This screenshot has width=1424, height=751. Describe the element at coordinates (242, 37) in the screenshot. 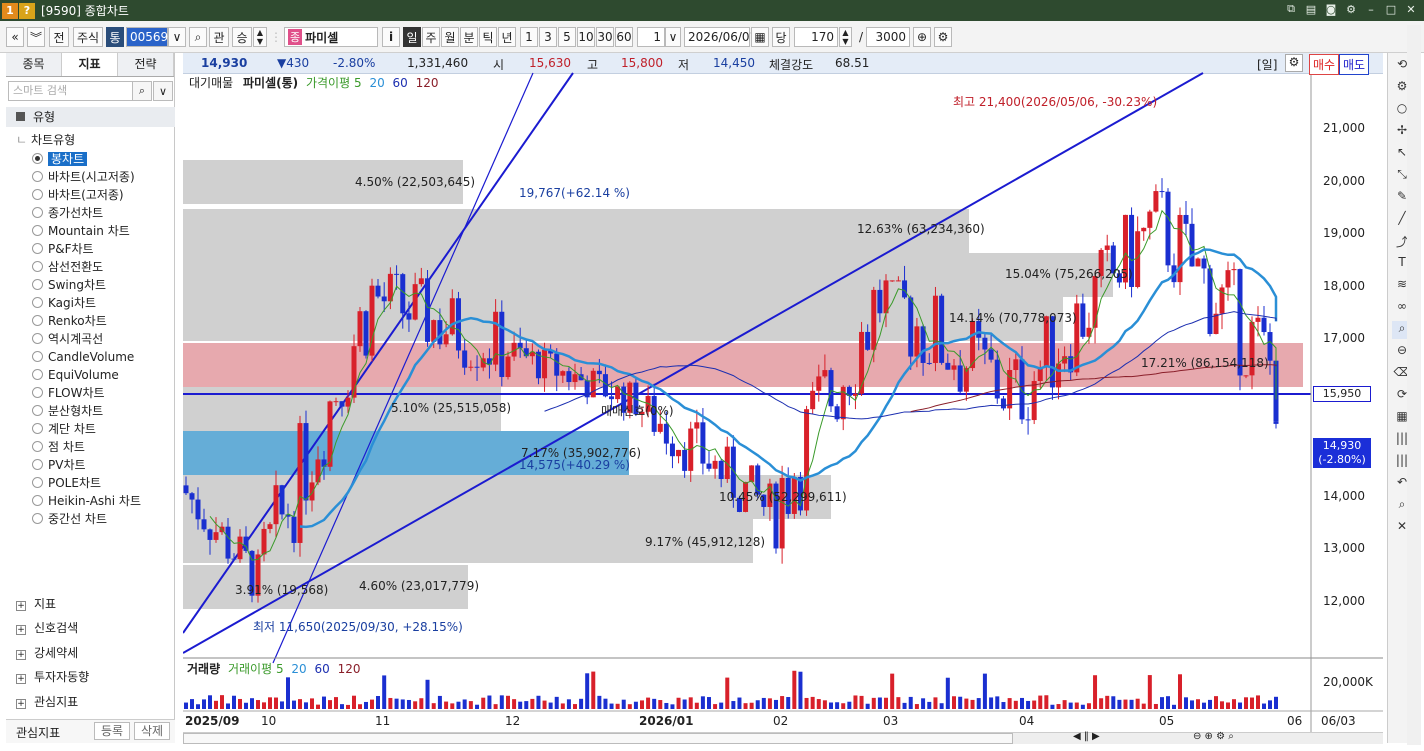

I see `rise-button: 승` at that location.